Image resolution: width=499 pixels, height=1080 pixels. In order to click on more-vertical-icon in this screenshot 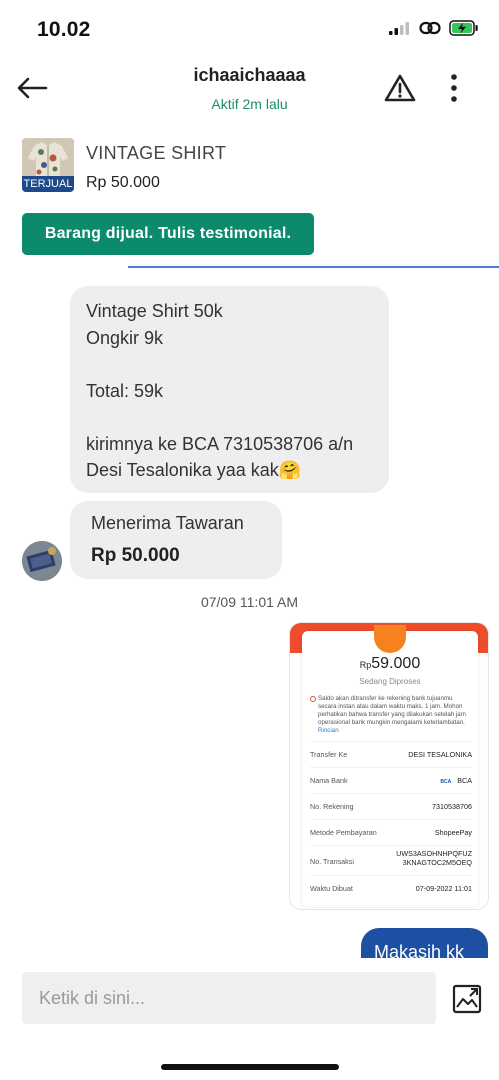, I will do `click(454, 88)`.